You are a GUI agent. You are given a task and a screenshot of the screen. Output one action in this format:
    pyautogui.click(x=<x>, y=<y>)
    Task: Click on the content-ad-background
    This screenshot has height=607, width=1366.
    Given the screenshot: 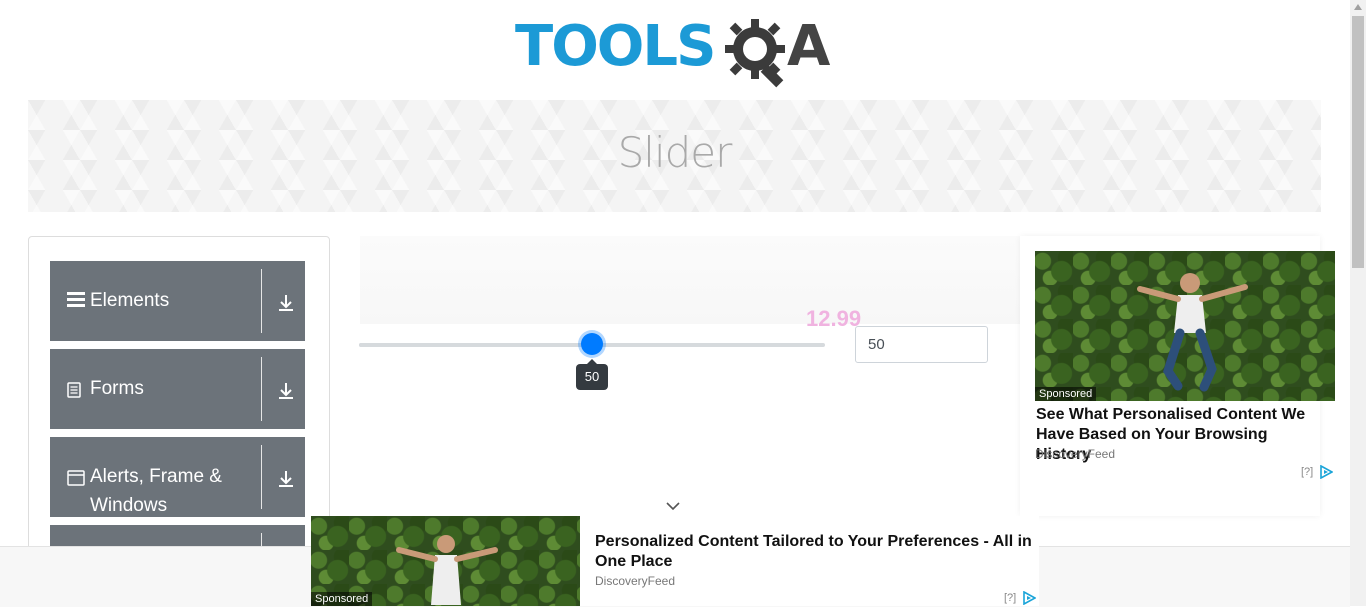 What is the action you would take?
    pyautogui.click(x=690, y=280)
    